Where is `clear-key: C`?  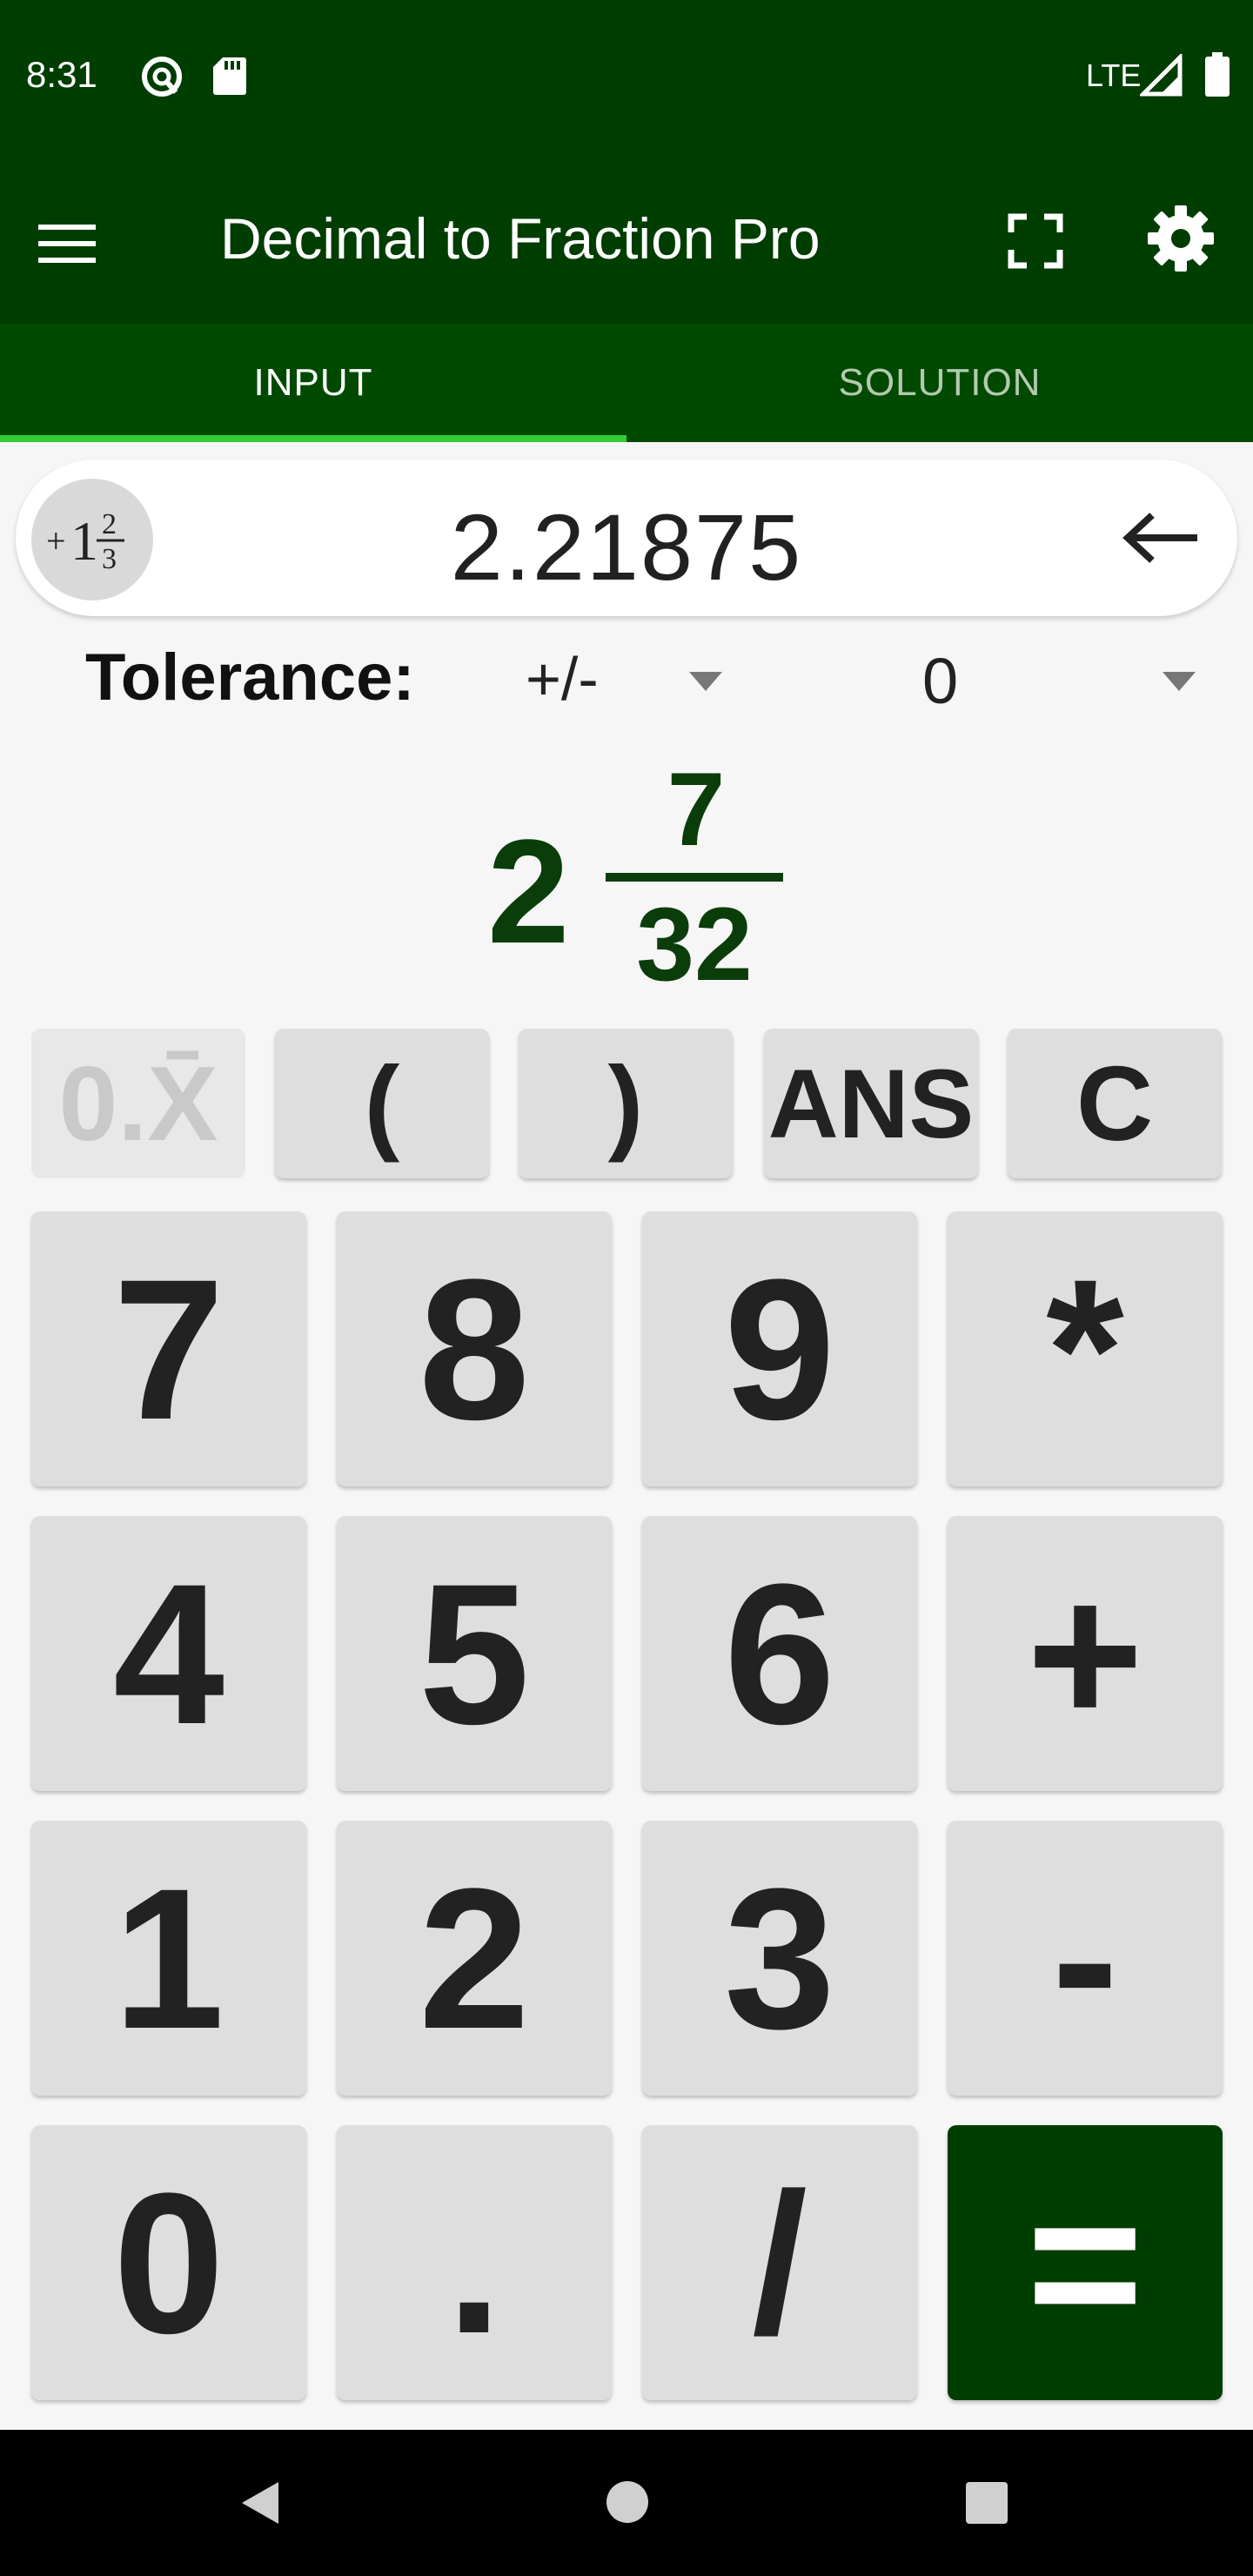
clear-key: C is located at coordinates (1115, 1103).